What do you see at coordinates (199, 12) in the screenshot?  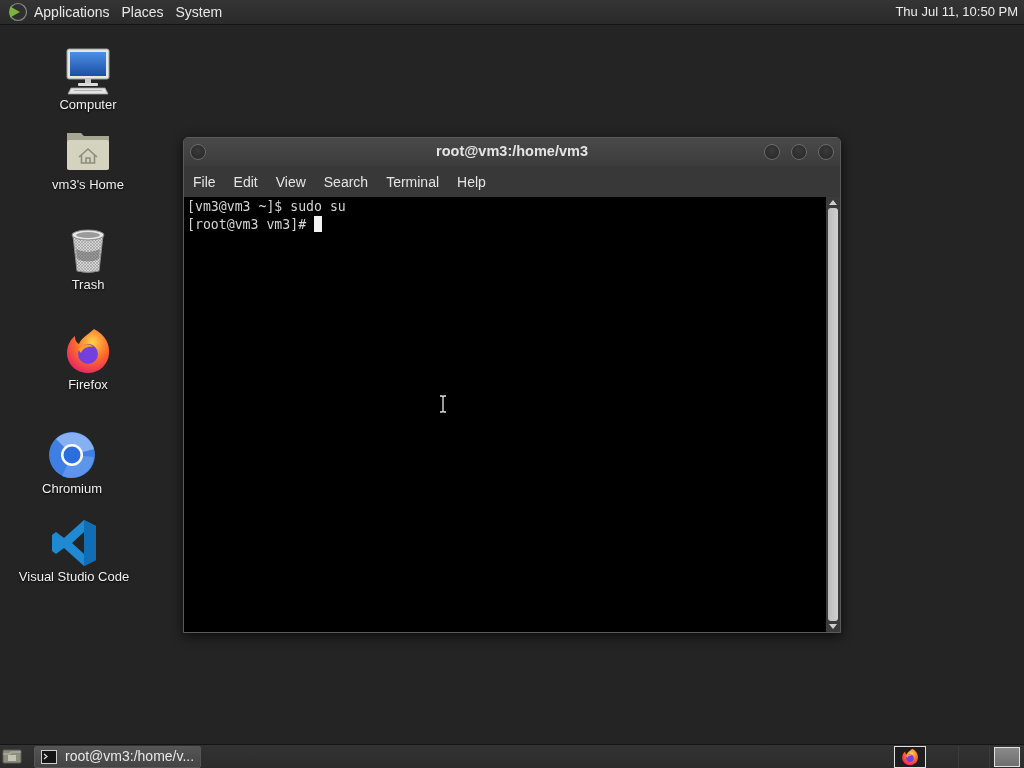 I see `panel-menu: System` at bounding box center [199, 12].